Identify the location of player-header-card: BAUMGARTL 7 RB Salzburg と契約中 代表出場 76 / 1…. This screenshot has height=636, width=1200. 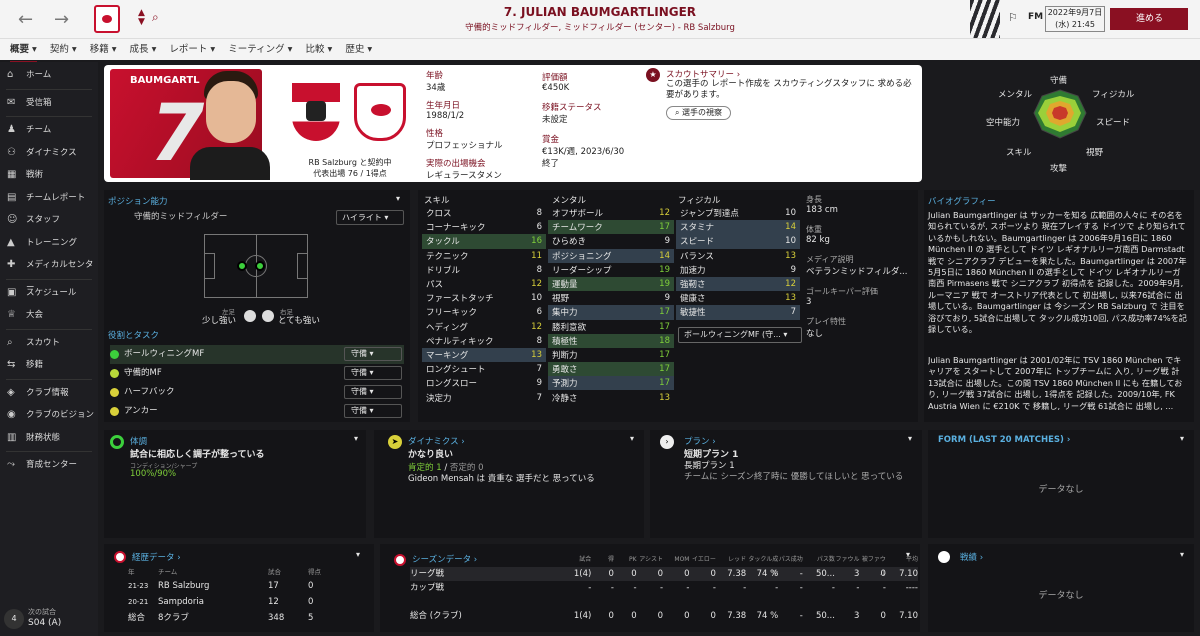
(513, 123).